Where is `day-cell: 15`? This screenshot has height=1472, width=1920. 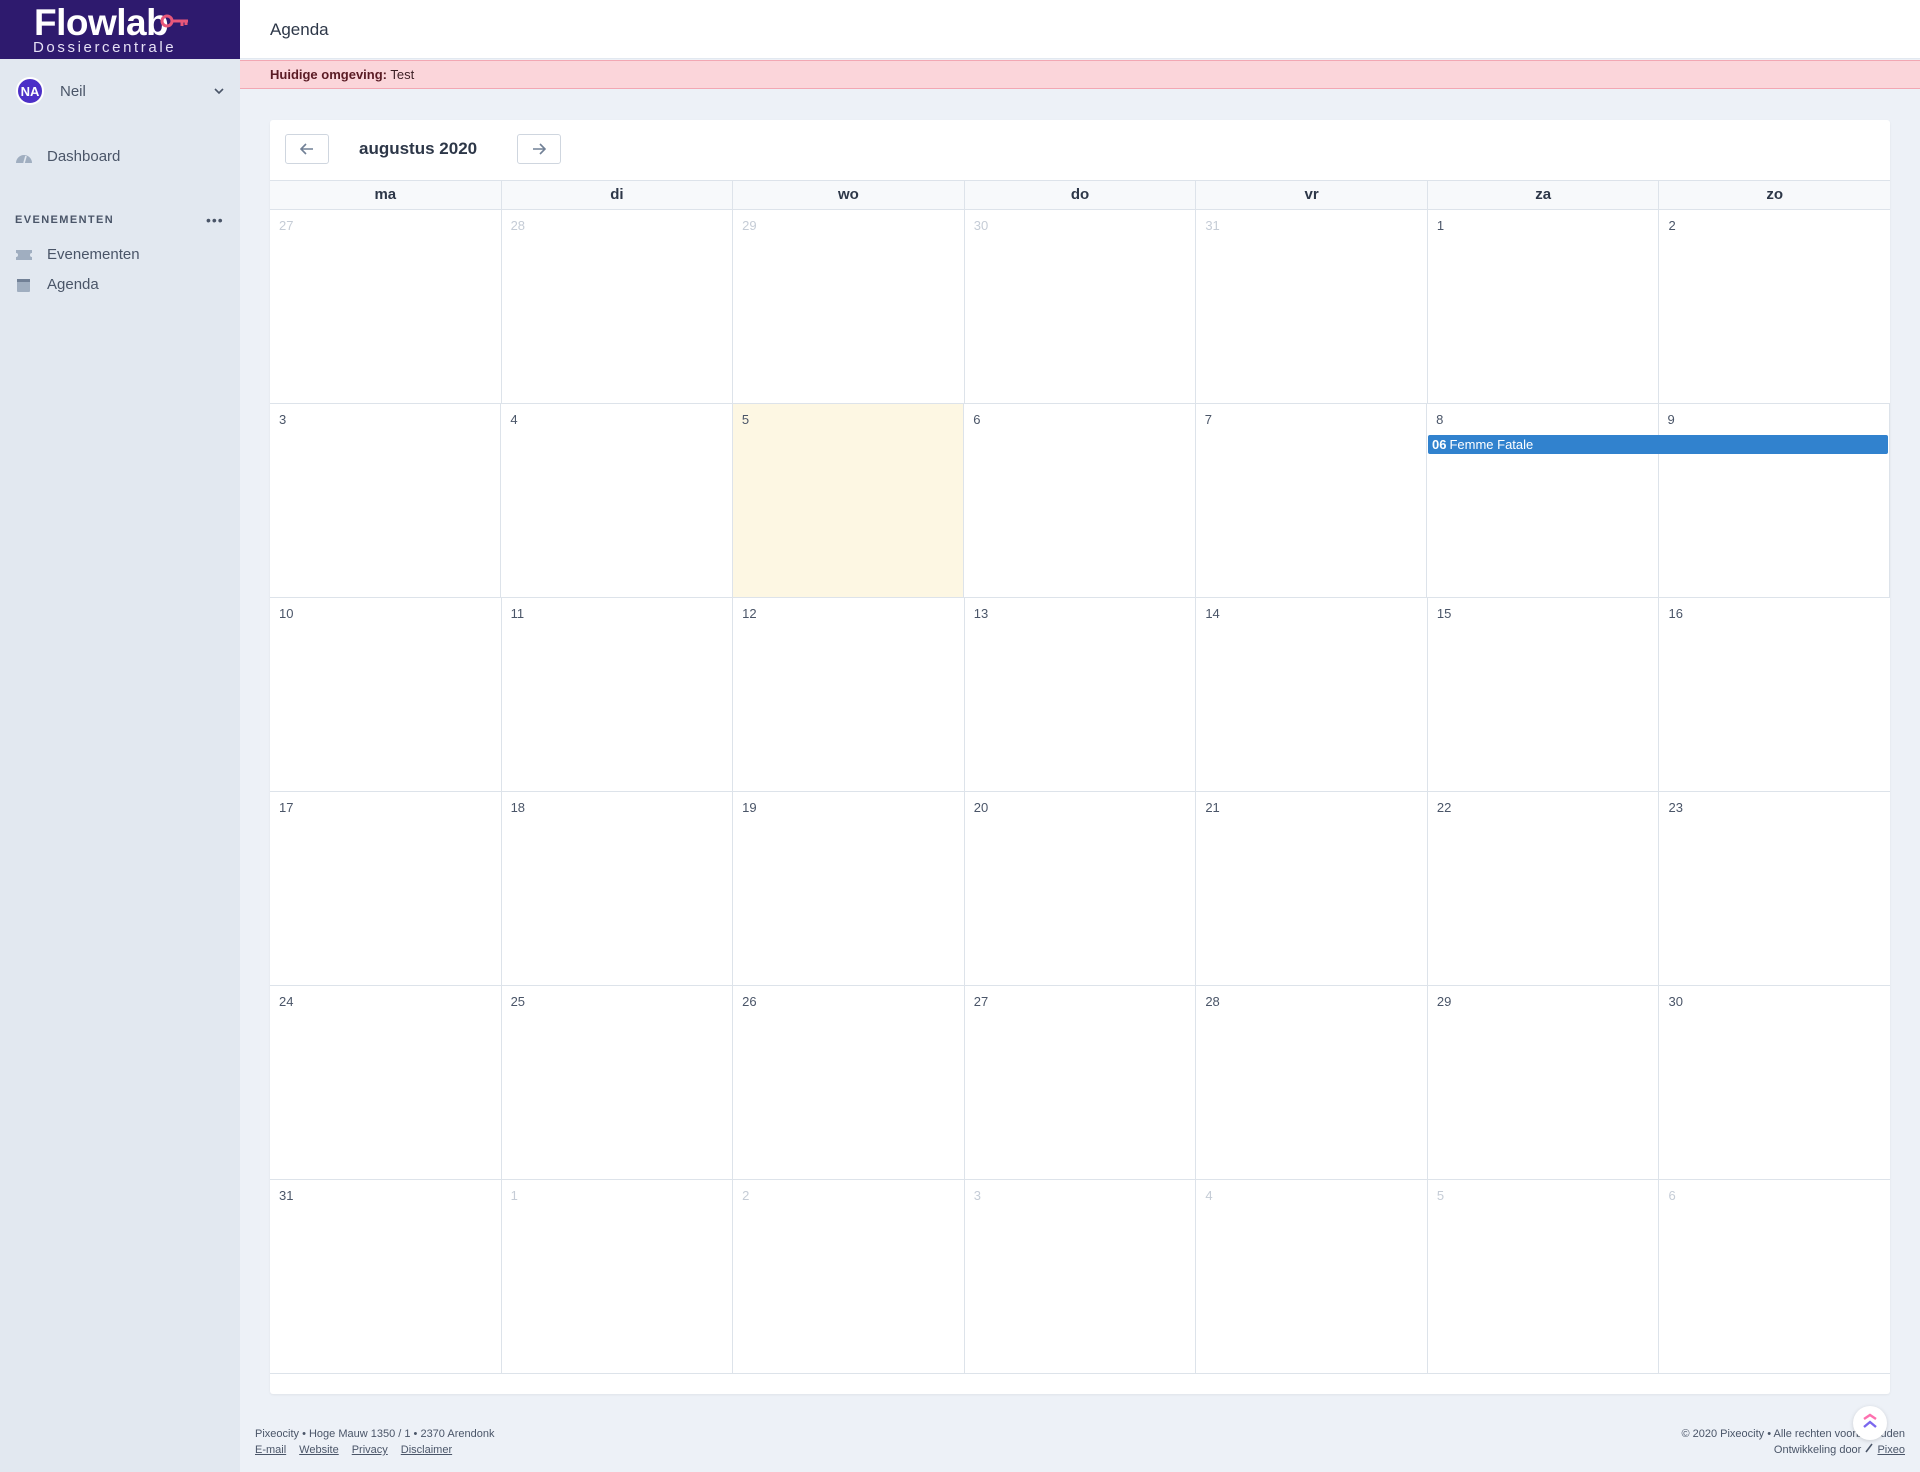 day-cell: 15 is located at coordinates (1544, 694).